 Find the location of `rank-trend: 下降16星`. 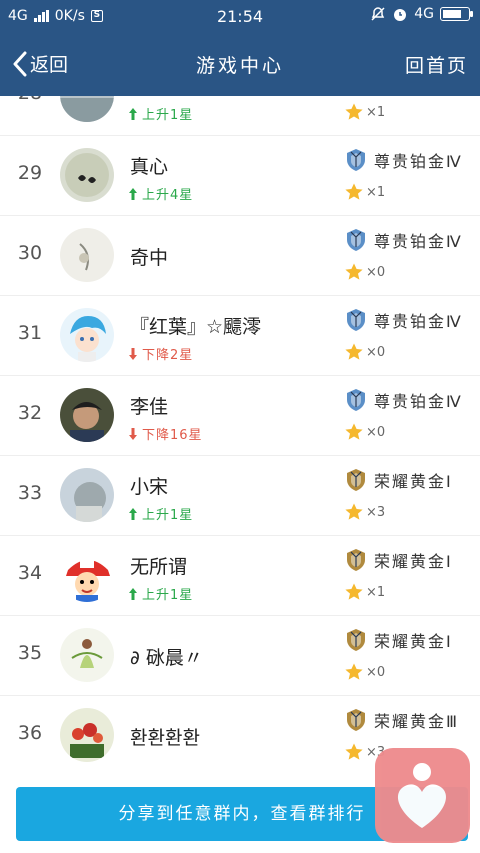

rank-trend: 下降16星 is located at coordinates (165, 433).